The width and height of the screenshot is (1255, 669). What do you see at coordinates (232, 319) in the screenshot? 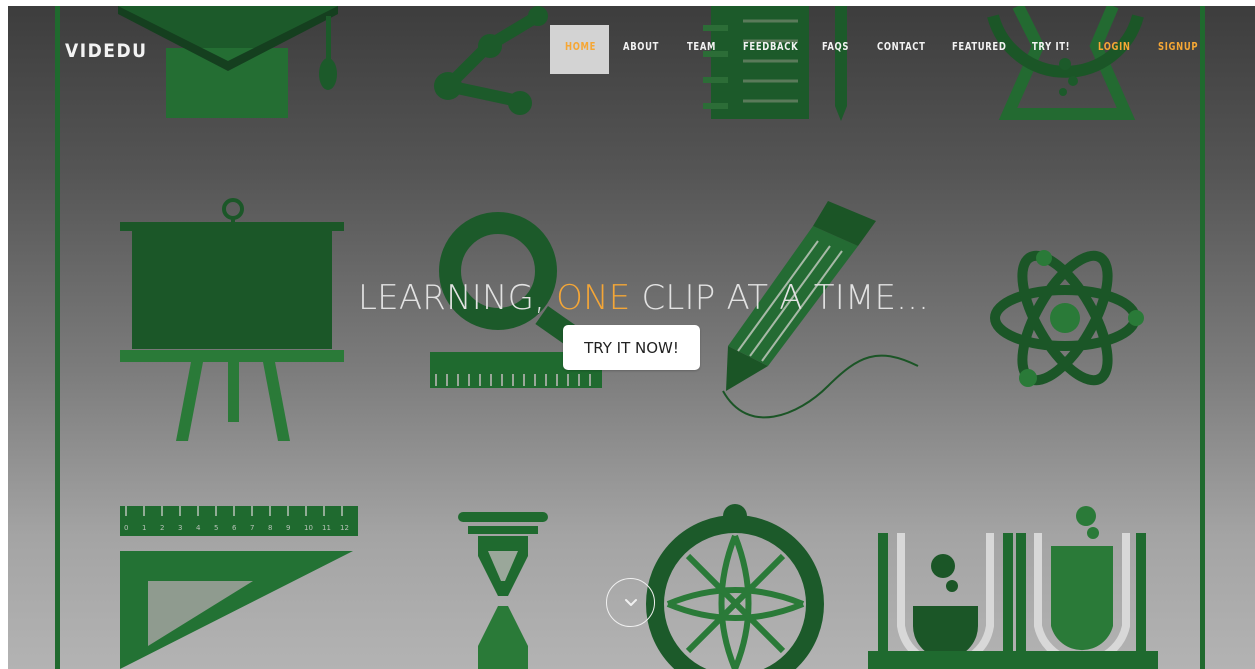
I see `presentation-board-icon` at bounding box center [232, 319].